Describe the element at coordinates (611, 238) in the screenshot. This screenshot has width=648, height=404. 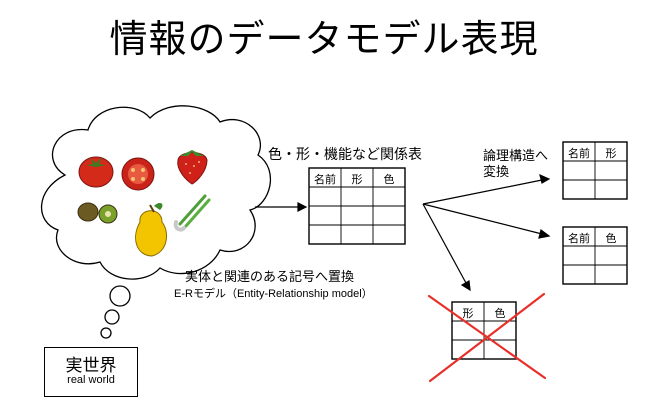
I see `logical-table-2-header-color: 色` at that location.